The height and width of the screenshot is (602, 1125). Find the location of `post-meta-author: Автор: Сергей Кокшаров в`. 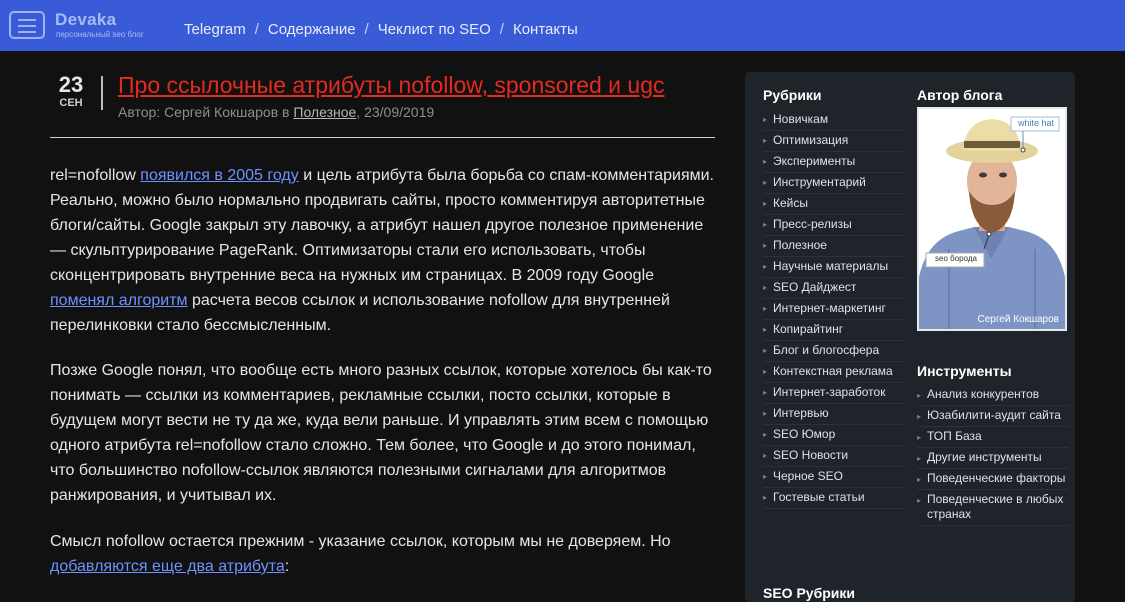

post-meta-author: Автор: Сергей Кокшаров в is located at coordinates (206, 112).